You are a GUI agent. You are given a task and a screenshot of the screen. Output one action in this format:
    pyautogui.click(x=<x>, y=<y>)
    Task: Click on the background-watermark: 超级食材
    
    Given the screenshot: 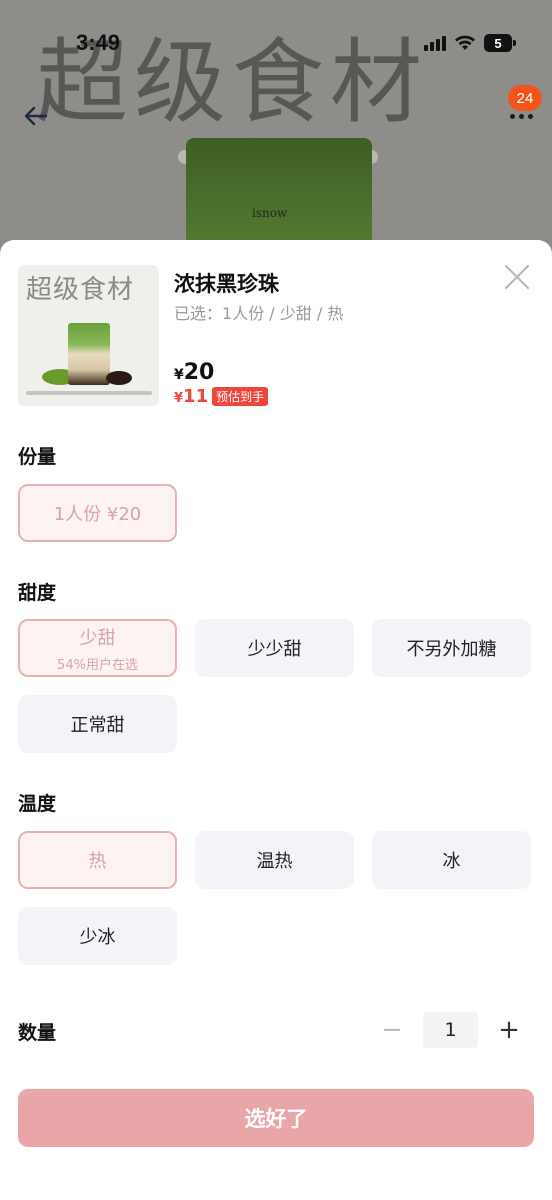 What is the action you would take?
    pyautogui.click(x=232, y=82)
    